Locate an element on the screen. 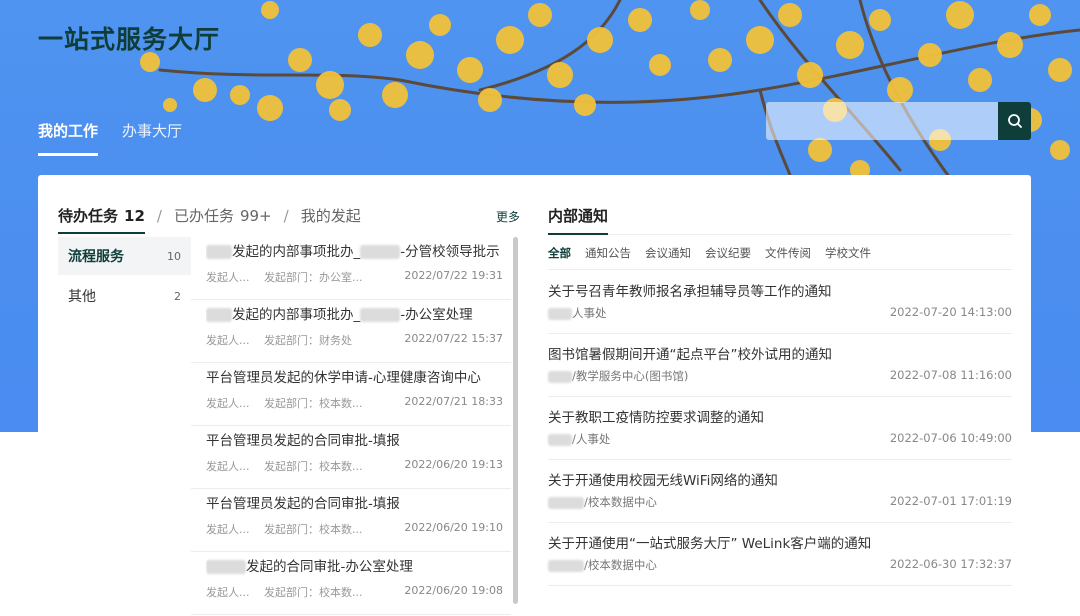  search-icon is located at coordinates (1014, 121).